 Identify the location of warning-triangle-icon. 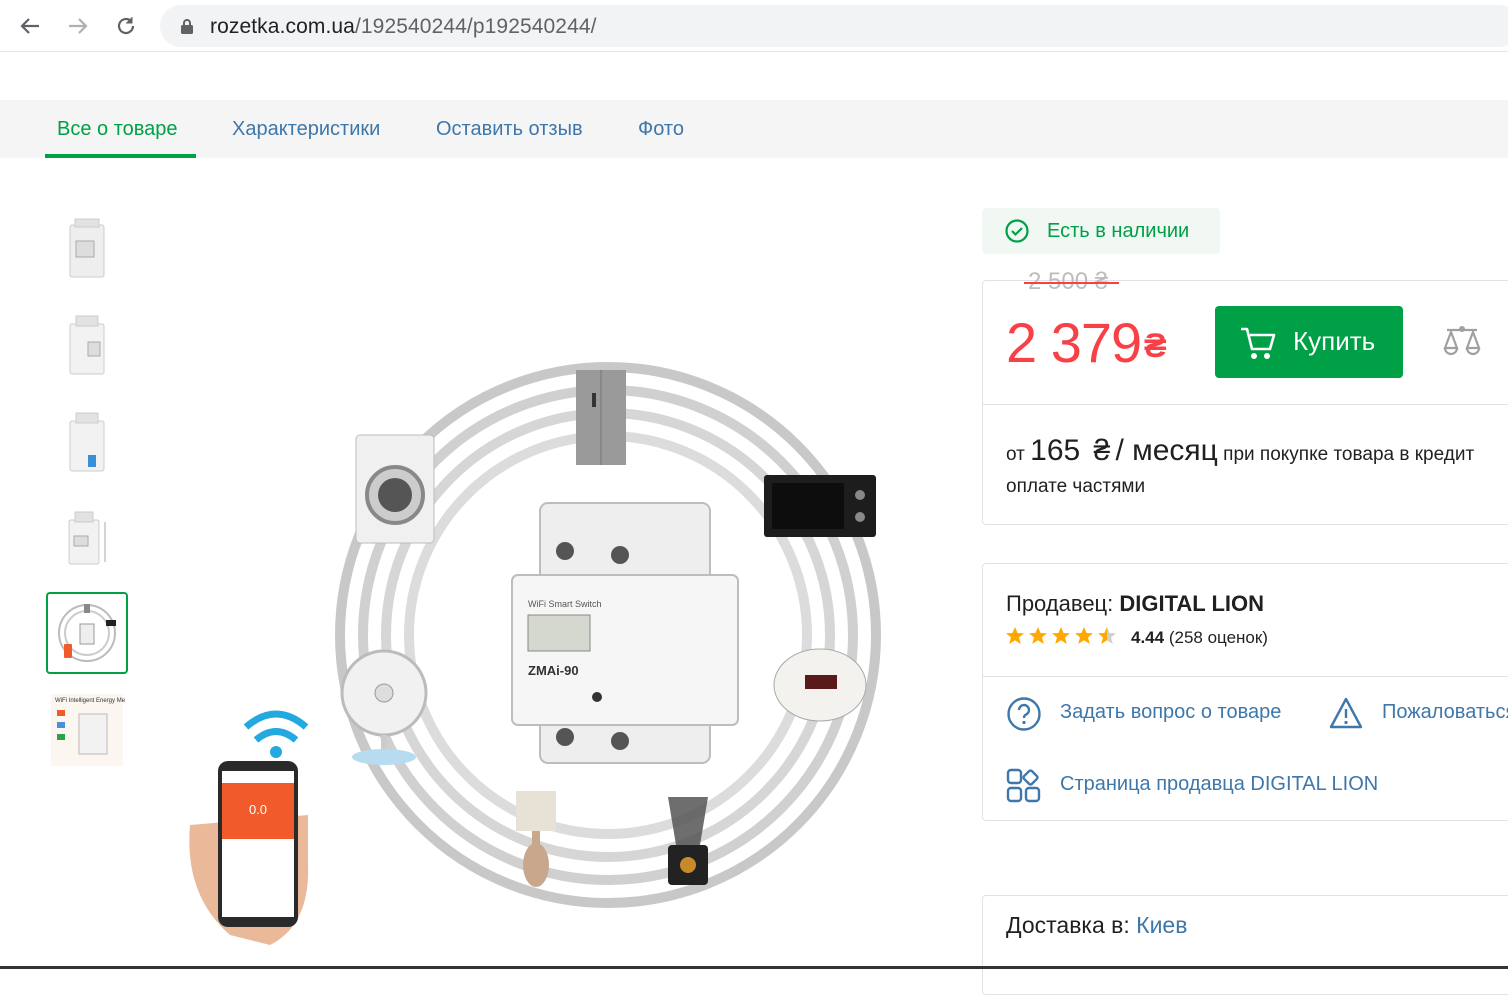
(1346, 715).